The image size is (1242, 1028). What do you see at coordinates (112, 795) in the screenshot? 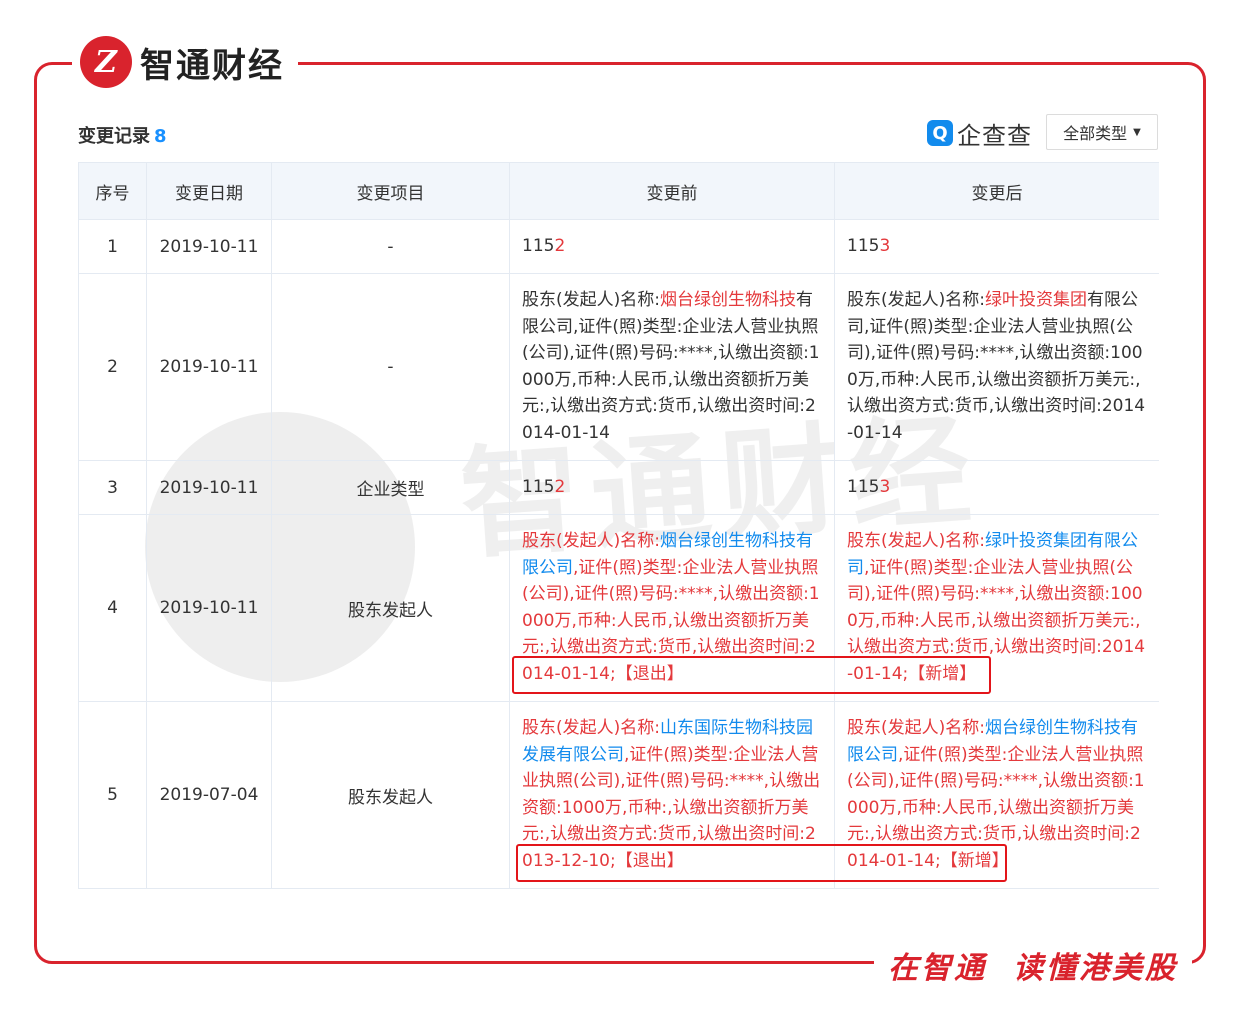
I see `row-index: 5` at bounding box center [112, 795].